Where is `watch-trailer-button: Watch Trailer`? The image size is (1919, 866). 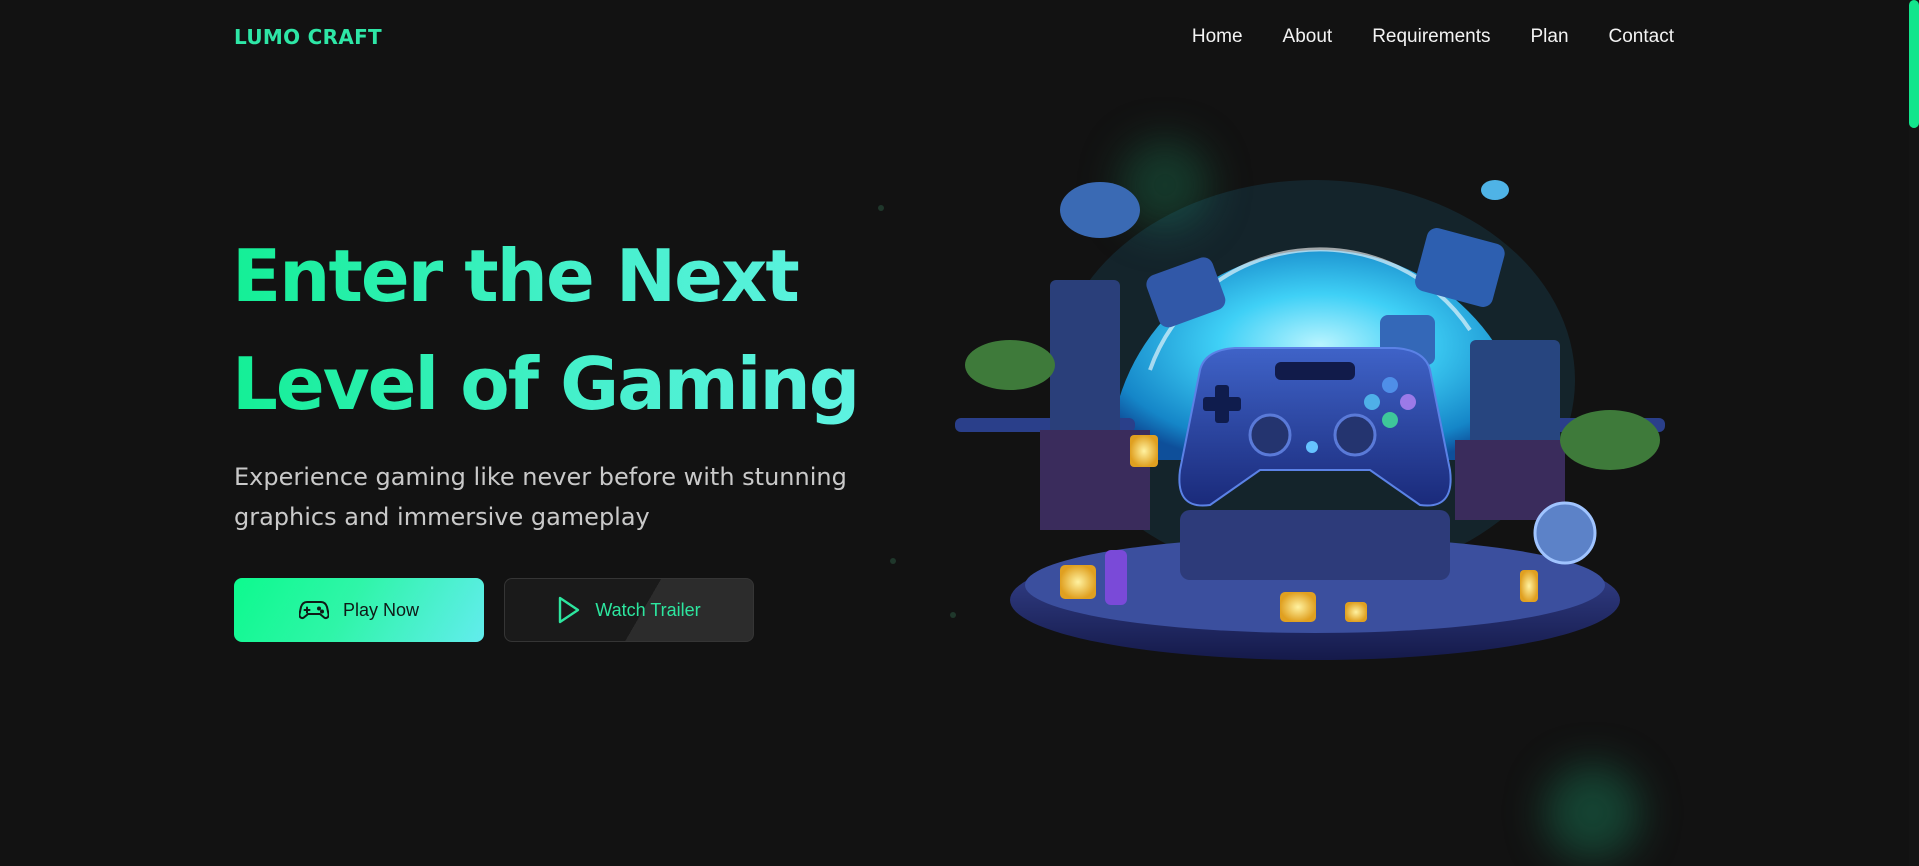
watch-trailer-button: Watch Trailer is located at coordinates (629, 610).